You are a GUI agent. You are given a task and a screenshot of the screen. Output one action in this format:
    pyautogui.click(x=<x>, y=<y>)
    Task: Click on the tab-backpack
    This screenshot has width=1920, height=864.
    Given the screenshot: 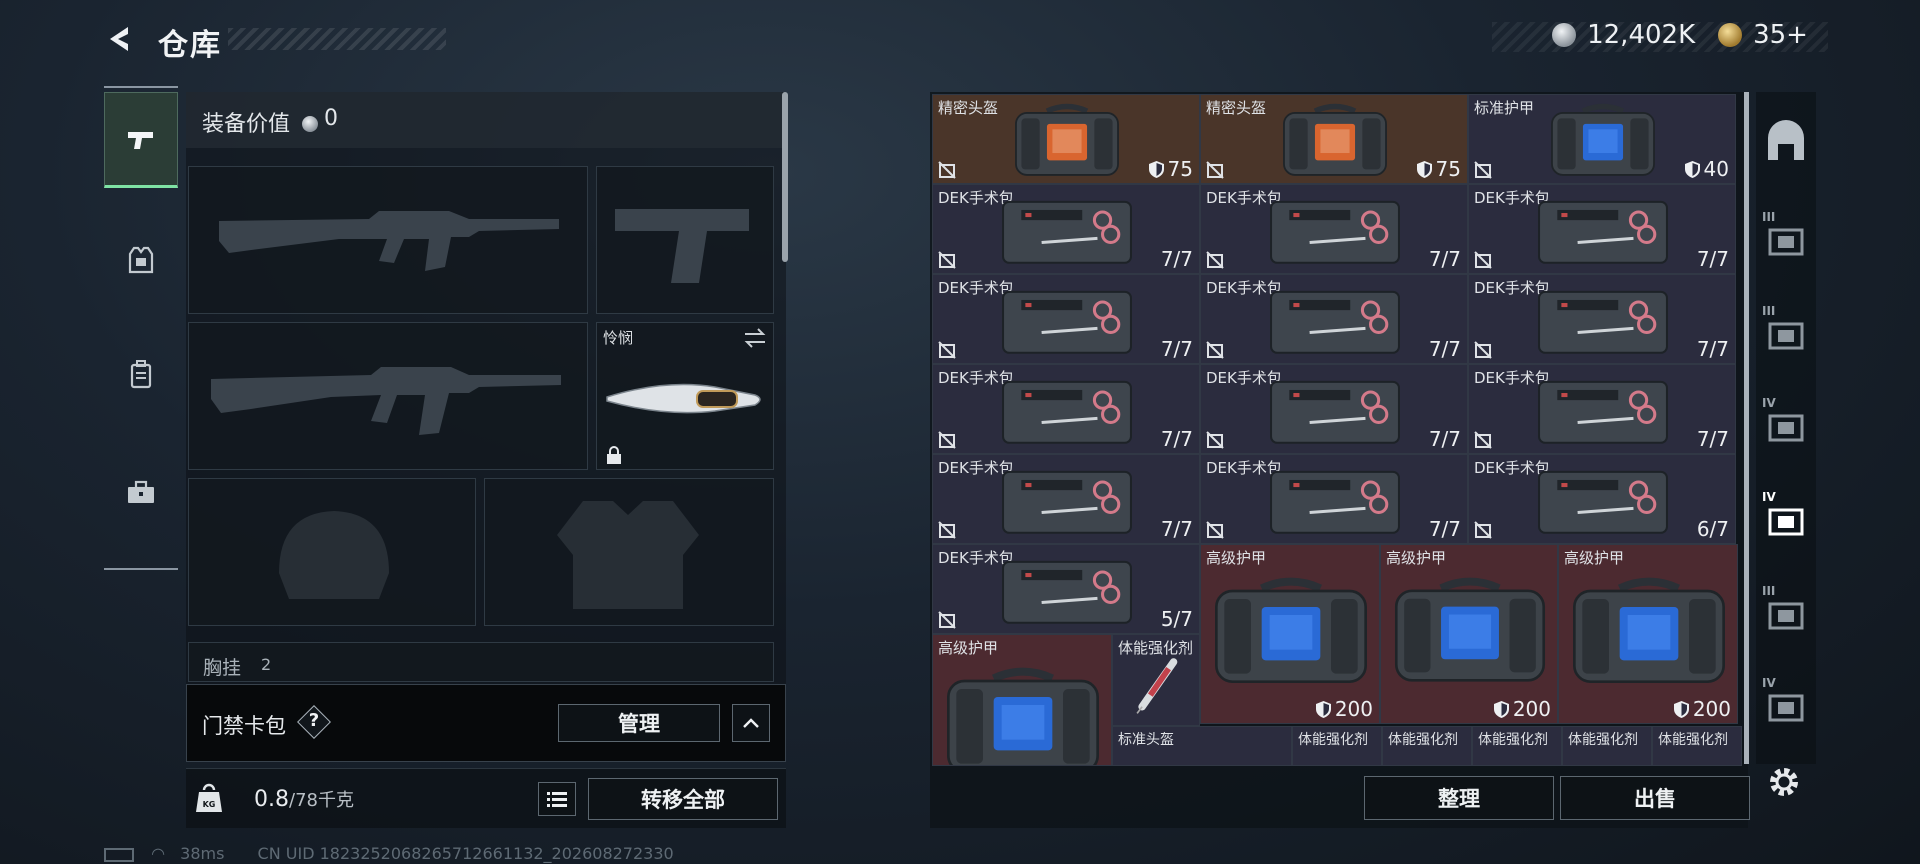 What is the action you would take?
    pyautogui.click(x=141, y=374)
    